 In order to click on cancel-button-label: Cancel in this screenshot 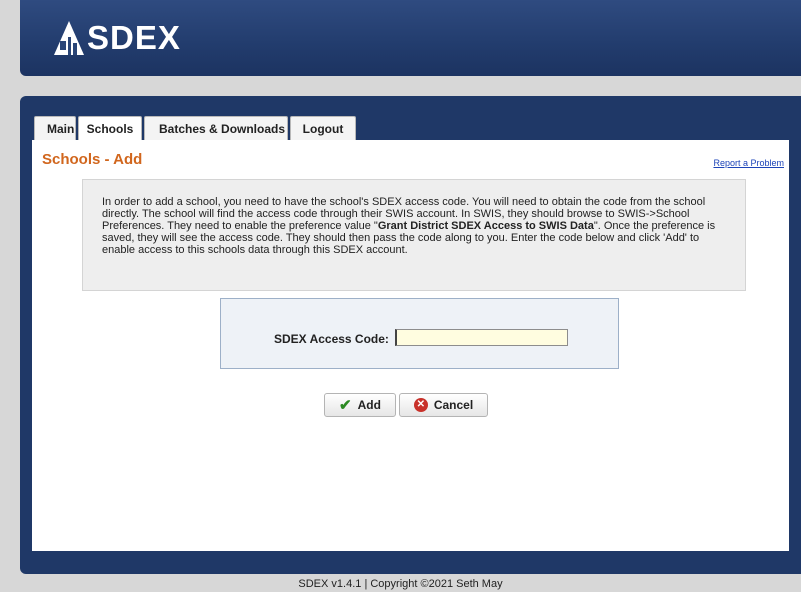, I will do `click(453, 405)`.